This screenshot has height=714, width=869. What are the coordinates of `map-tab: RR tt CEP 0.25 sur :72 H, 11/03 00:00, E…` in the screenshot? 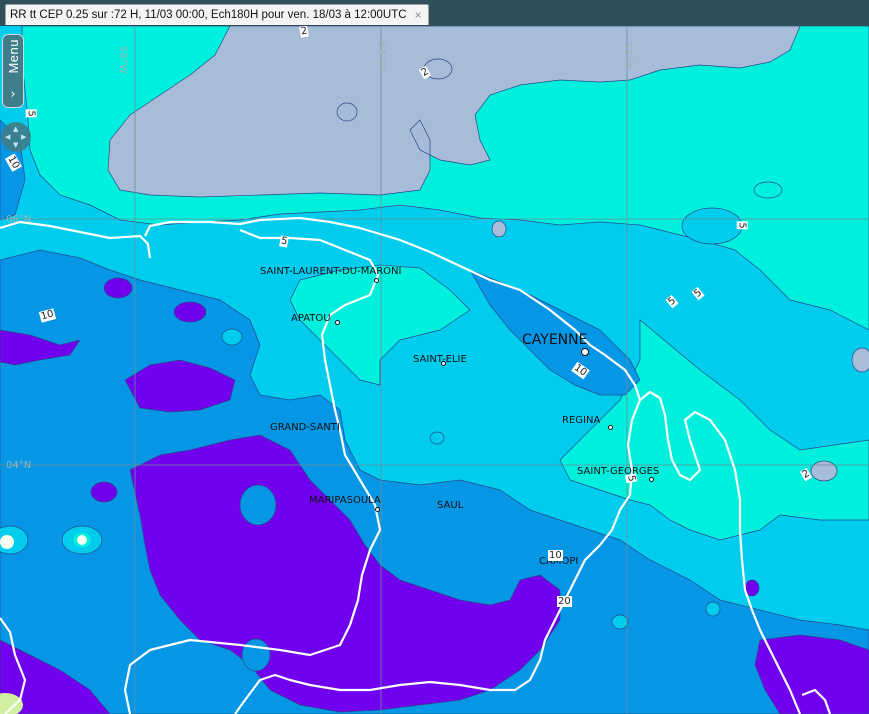 It's located at (217, 14).